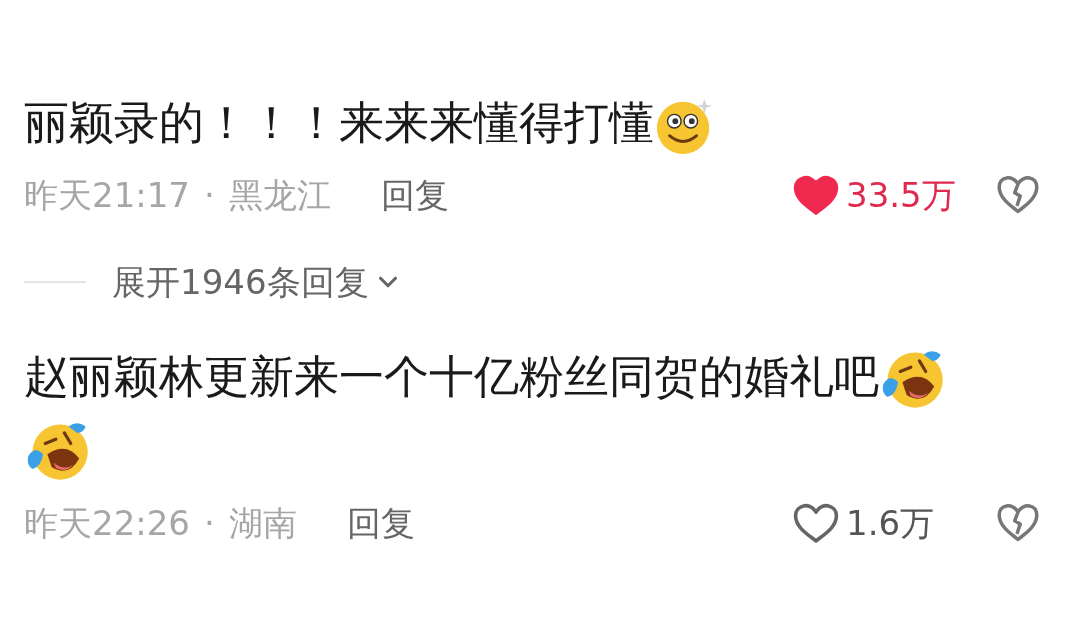 The height and width of the screenshot is (642, 1080). I want to click on comment-time: 昨天21:17, so click(107, 195).